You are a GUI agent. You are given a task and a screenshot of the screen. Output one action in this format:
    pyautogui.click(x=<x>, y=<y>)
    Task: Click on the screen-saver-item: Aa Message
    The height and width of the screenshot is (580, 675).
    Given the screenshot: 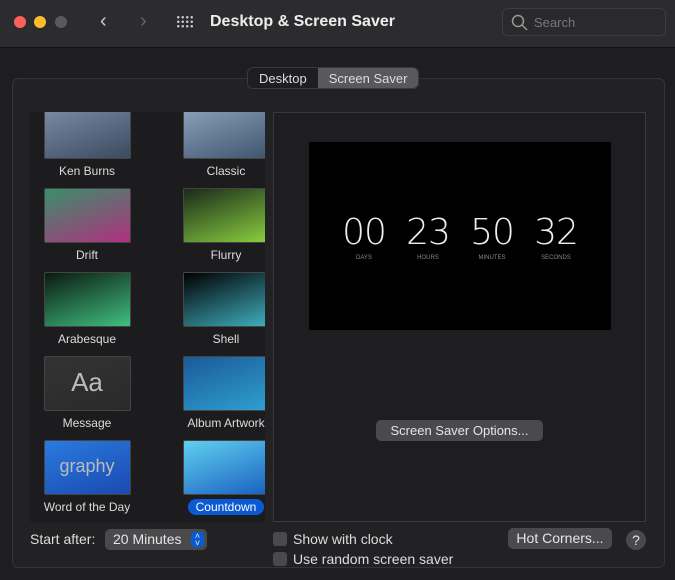 What is the action you would take?
    pyautogui.click(x=87, y=393)
    